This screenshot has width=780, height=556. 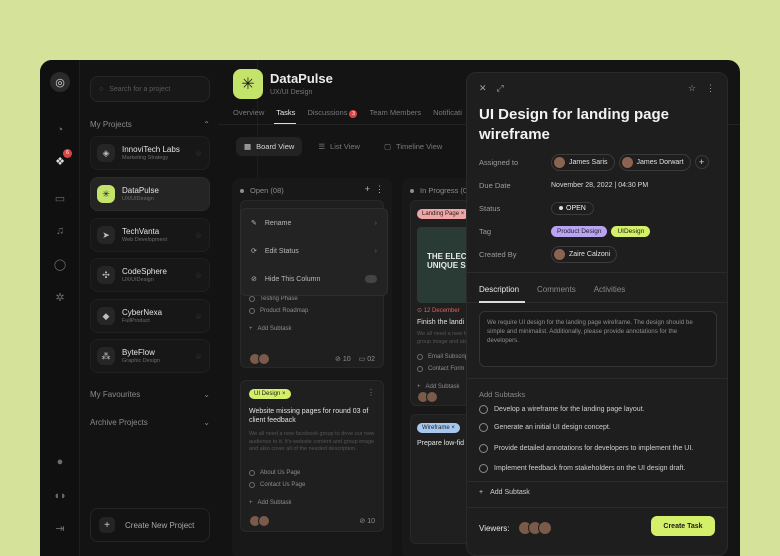 I want to click on timeline-view-button: ▢ Timeline View, so click(x=413, y=146).